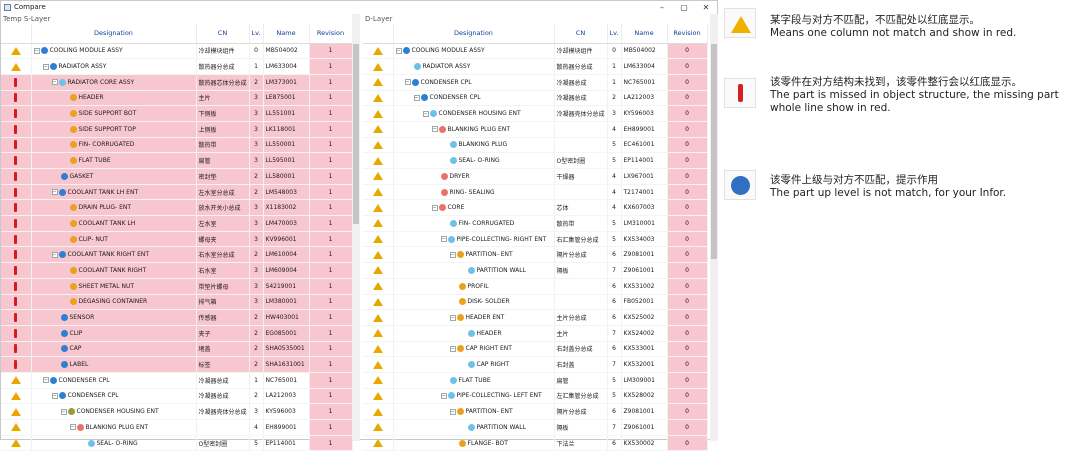  What do you see at coordinates (177, 82) in the screenshot?
I see `table-row: − RADIATOR CORE ASSY 散热器芯体分总成 2 LM373001 1` at bounding box center [177, 82].